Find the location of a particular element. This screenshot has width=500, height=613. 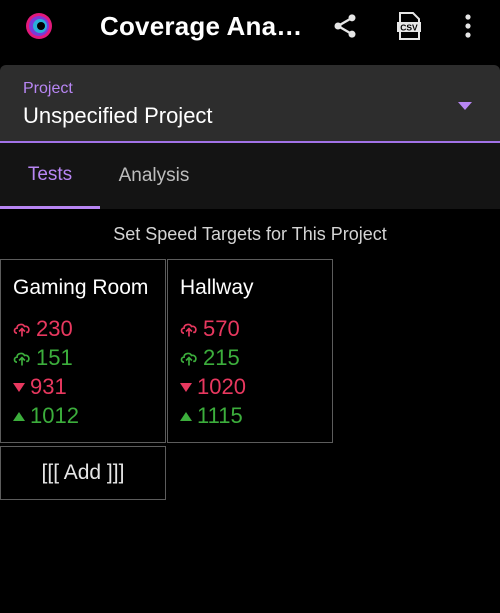

app-logo-icon is located at coordinates (39, 26).